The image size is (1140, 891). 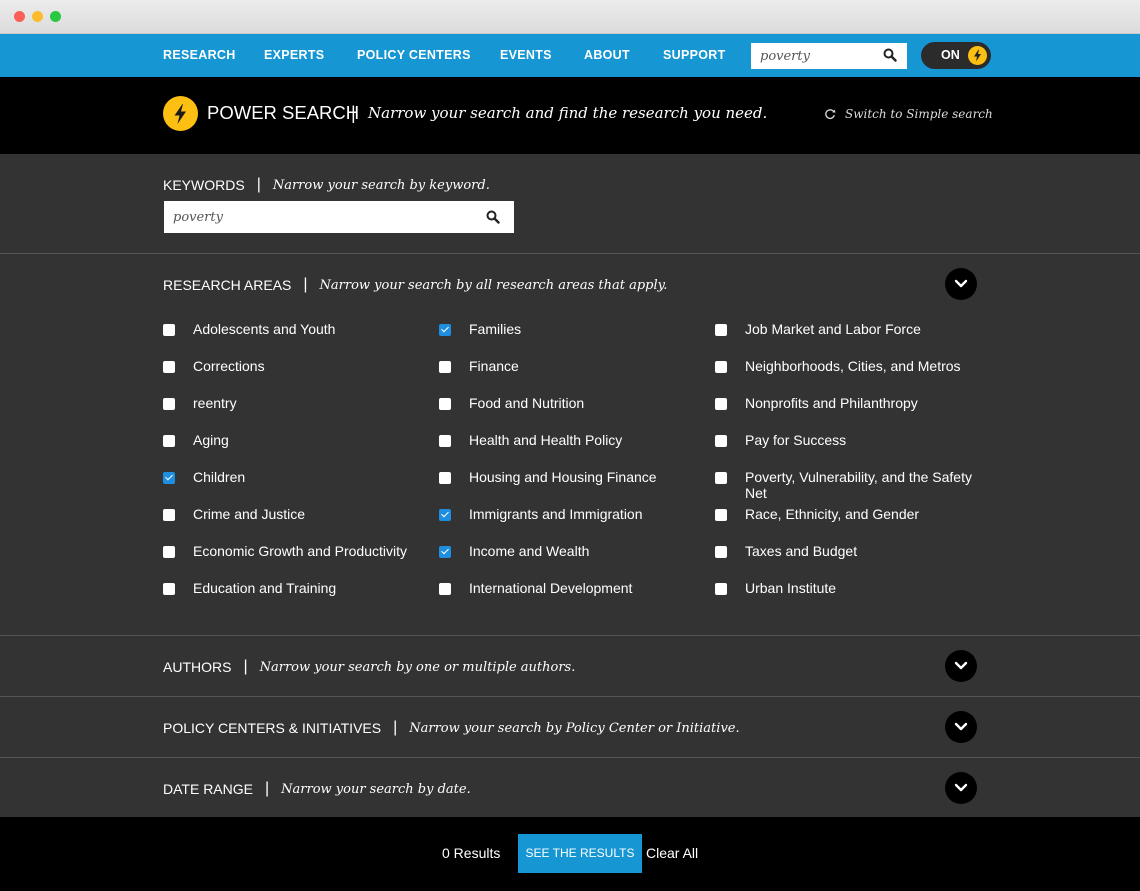 What do you see at coordinates (574, 588) in the screenshot?
I see `research-area-checkbox-item: International Development` at bounding box center [574, 588].